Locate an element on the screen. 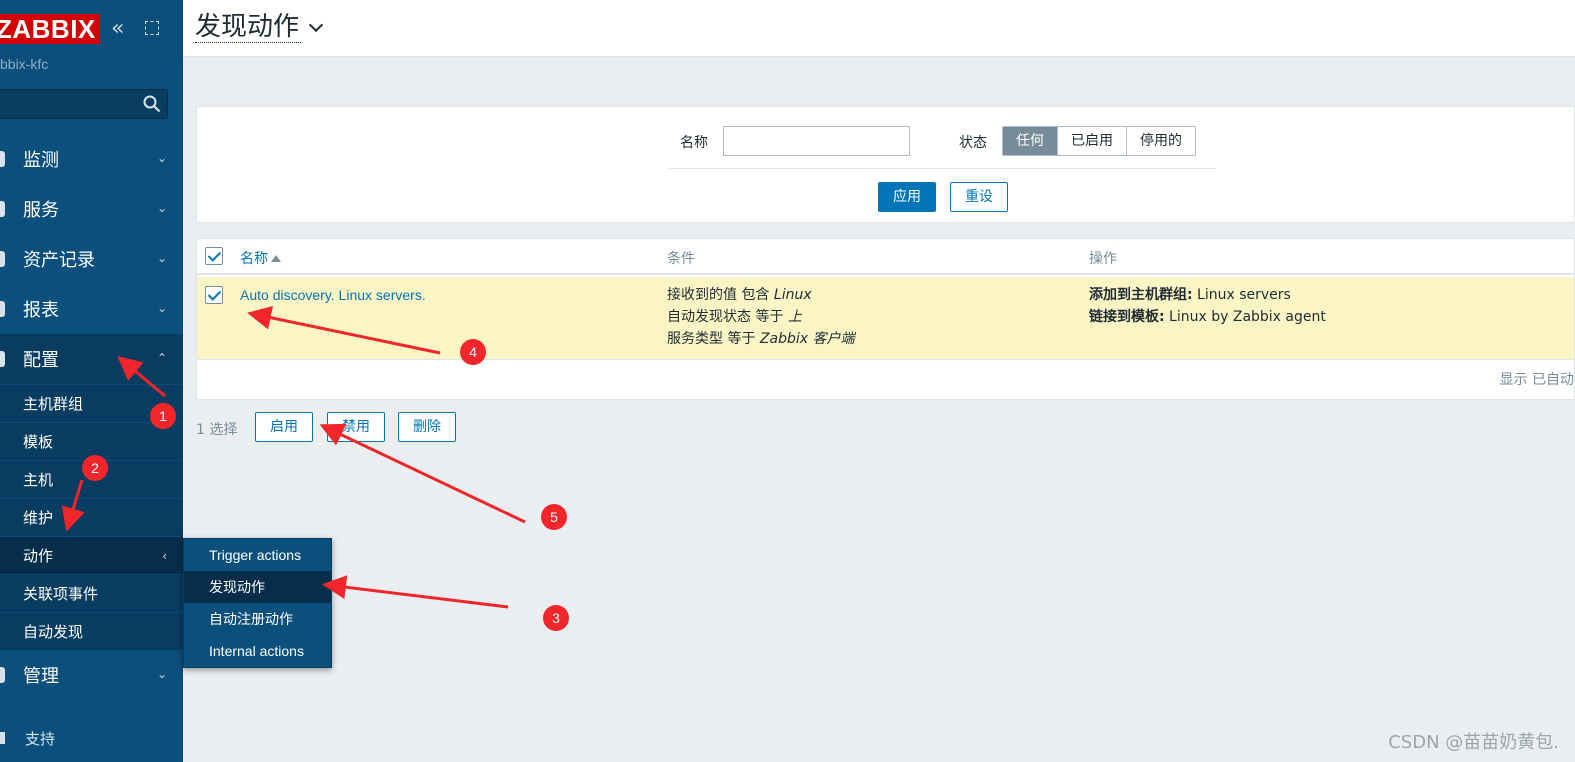 This screenshot has width=1575, height=762. menu-item-monitoring: 监测 ⌄ is located at coordinates (91, 159).